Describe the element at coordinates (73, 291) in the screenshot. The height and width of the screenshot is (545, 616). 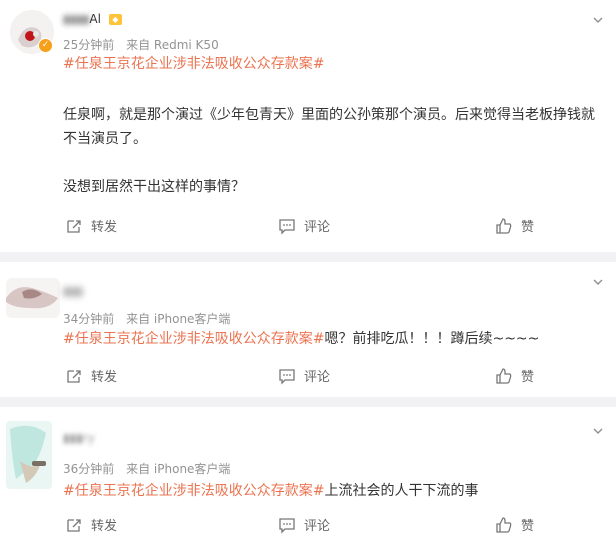
I see `username: ▮▮▮` at that location.